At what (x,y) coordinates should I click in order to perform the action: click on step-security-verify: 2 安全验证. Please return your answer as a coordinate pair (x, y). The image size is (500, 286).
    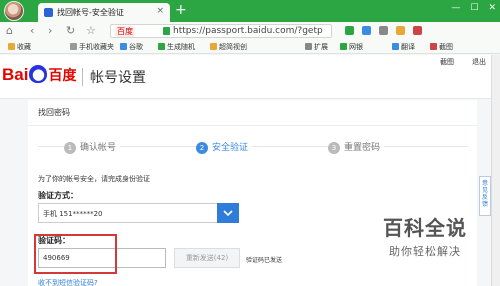
    Looking at the image, I should click on (224, 147).